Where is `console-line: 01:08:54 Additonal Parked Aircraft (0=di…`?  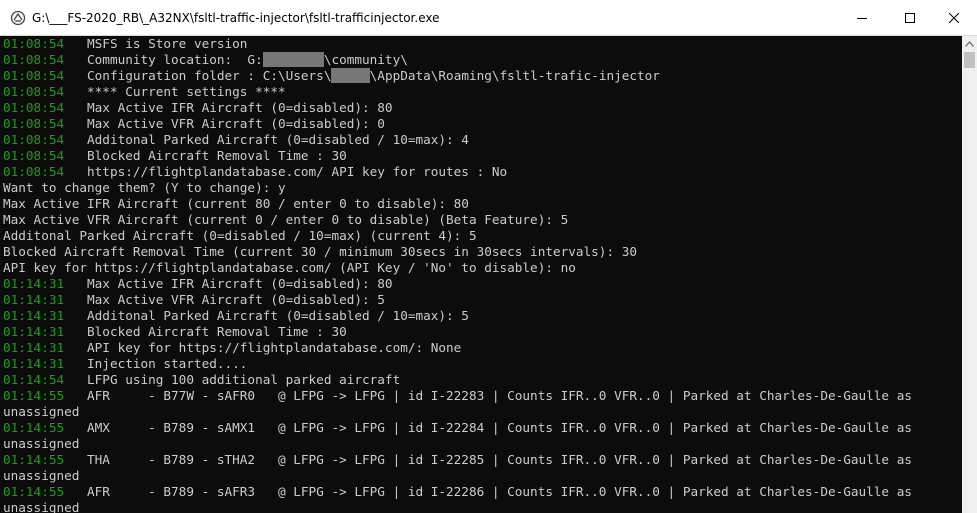 console-line: 01:08:54 Additonal Parked Aircraft (0=di… is located at coordinates (236, 140).